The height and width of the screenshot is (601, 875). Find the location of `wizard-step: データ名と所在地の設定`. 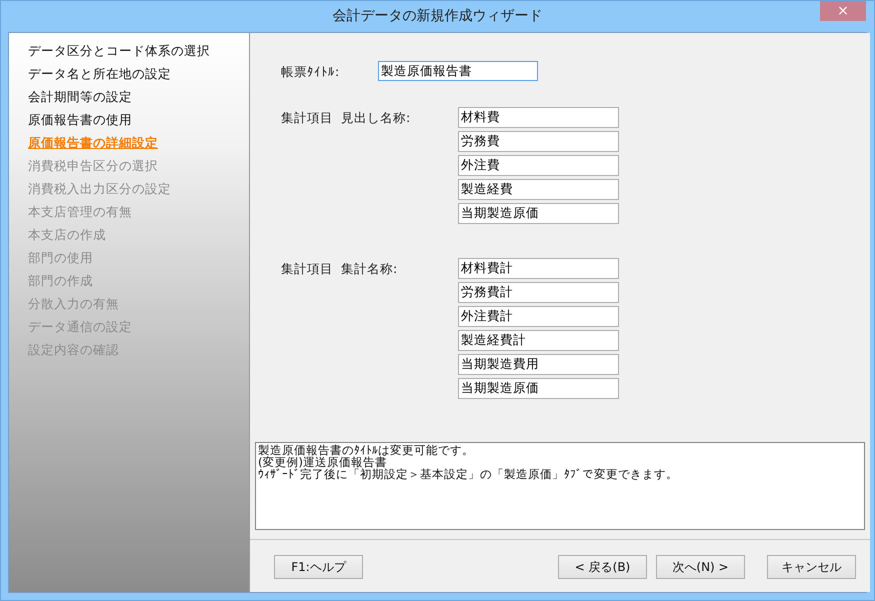

wizard-step: データ名と所在地の設定 is located at coordinates (129, 73).